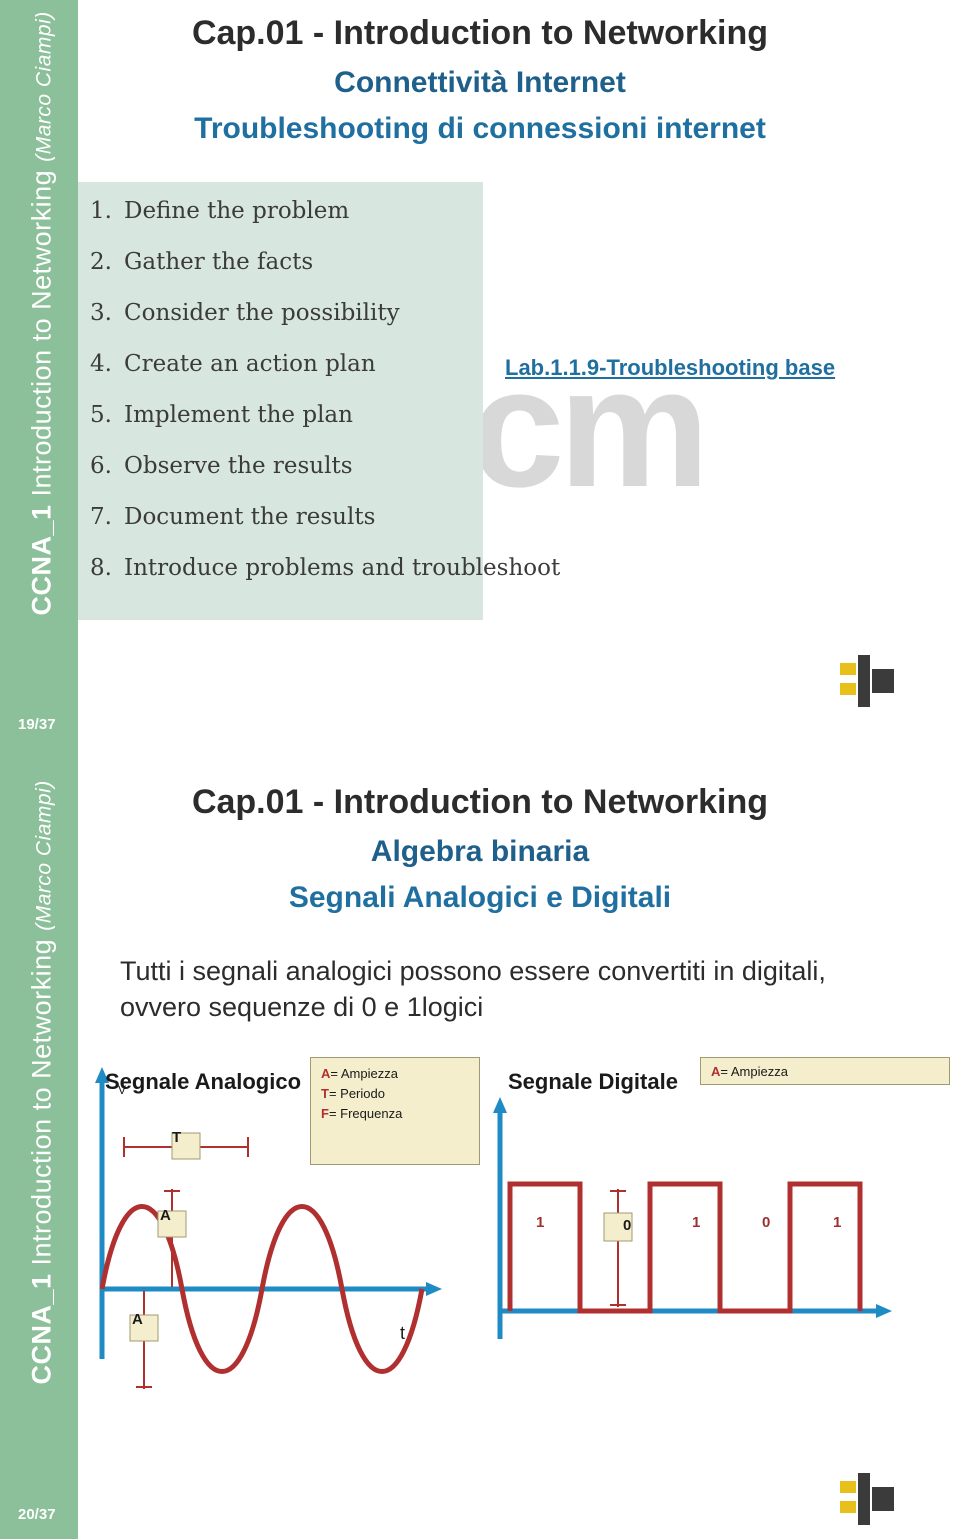 The width and height of the screenshot is (960, 1539). Describe the element at coordinates (540, 1222) in the screenshot. I see `digital-bit-0: 1` at that location.